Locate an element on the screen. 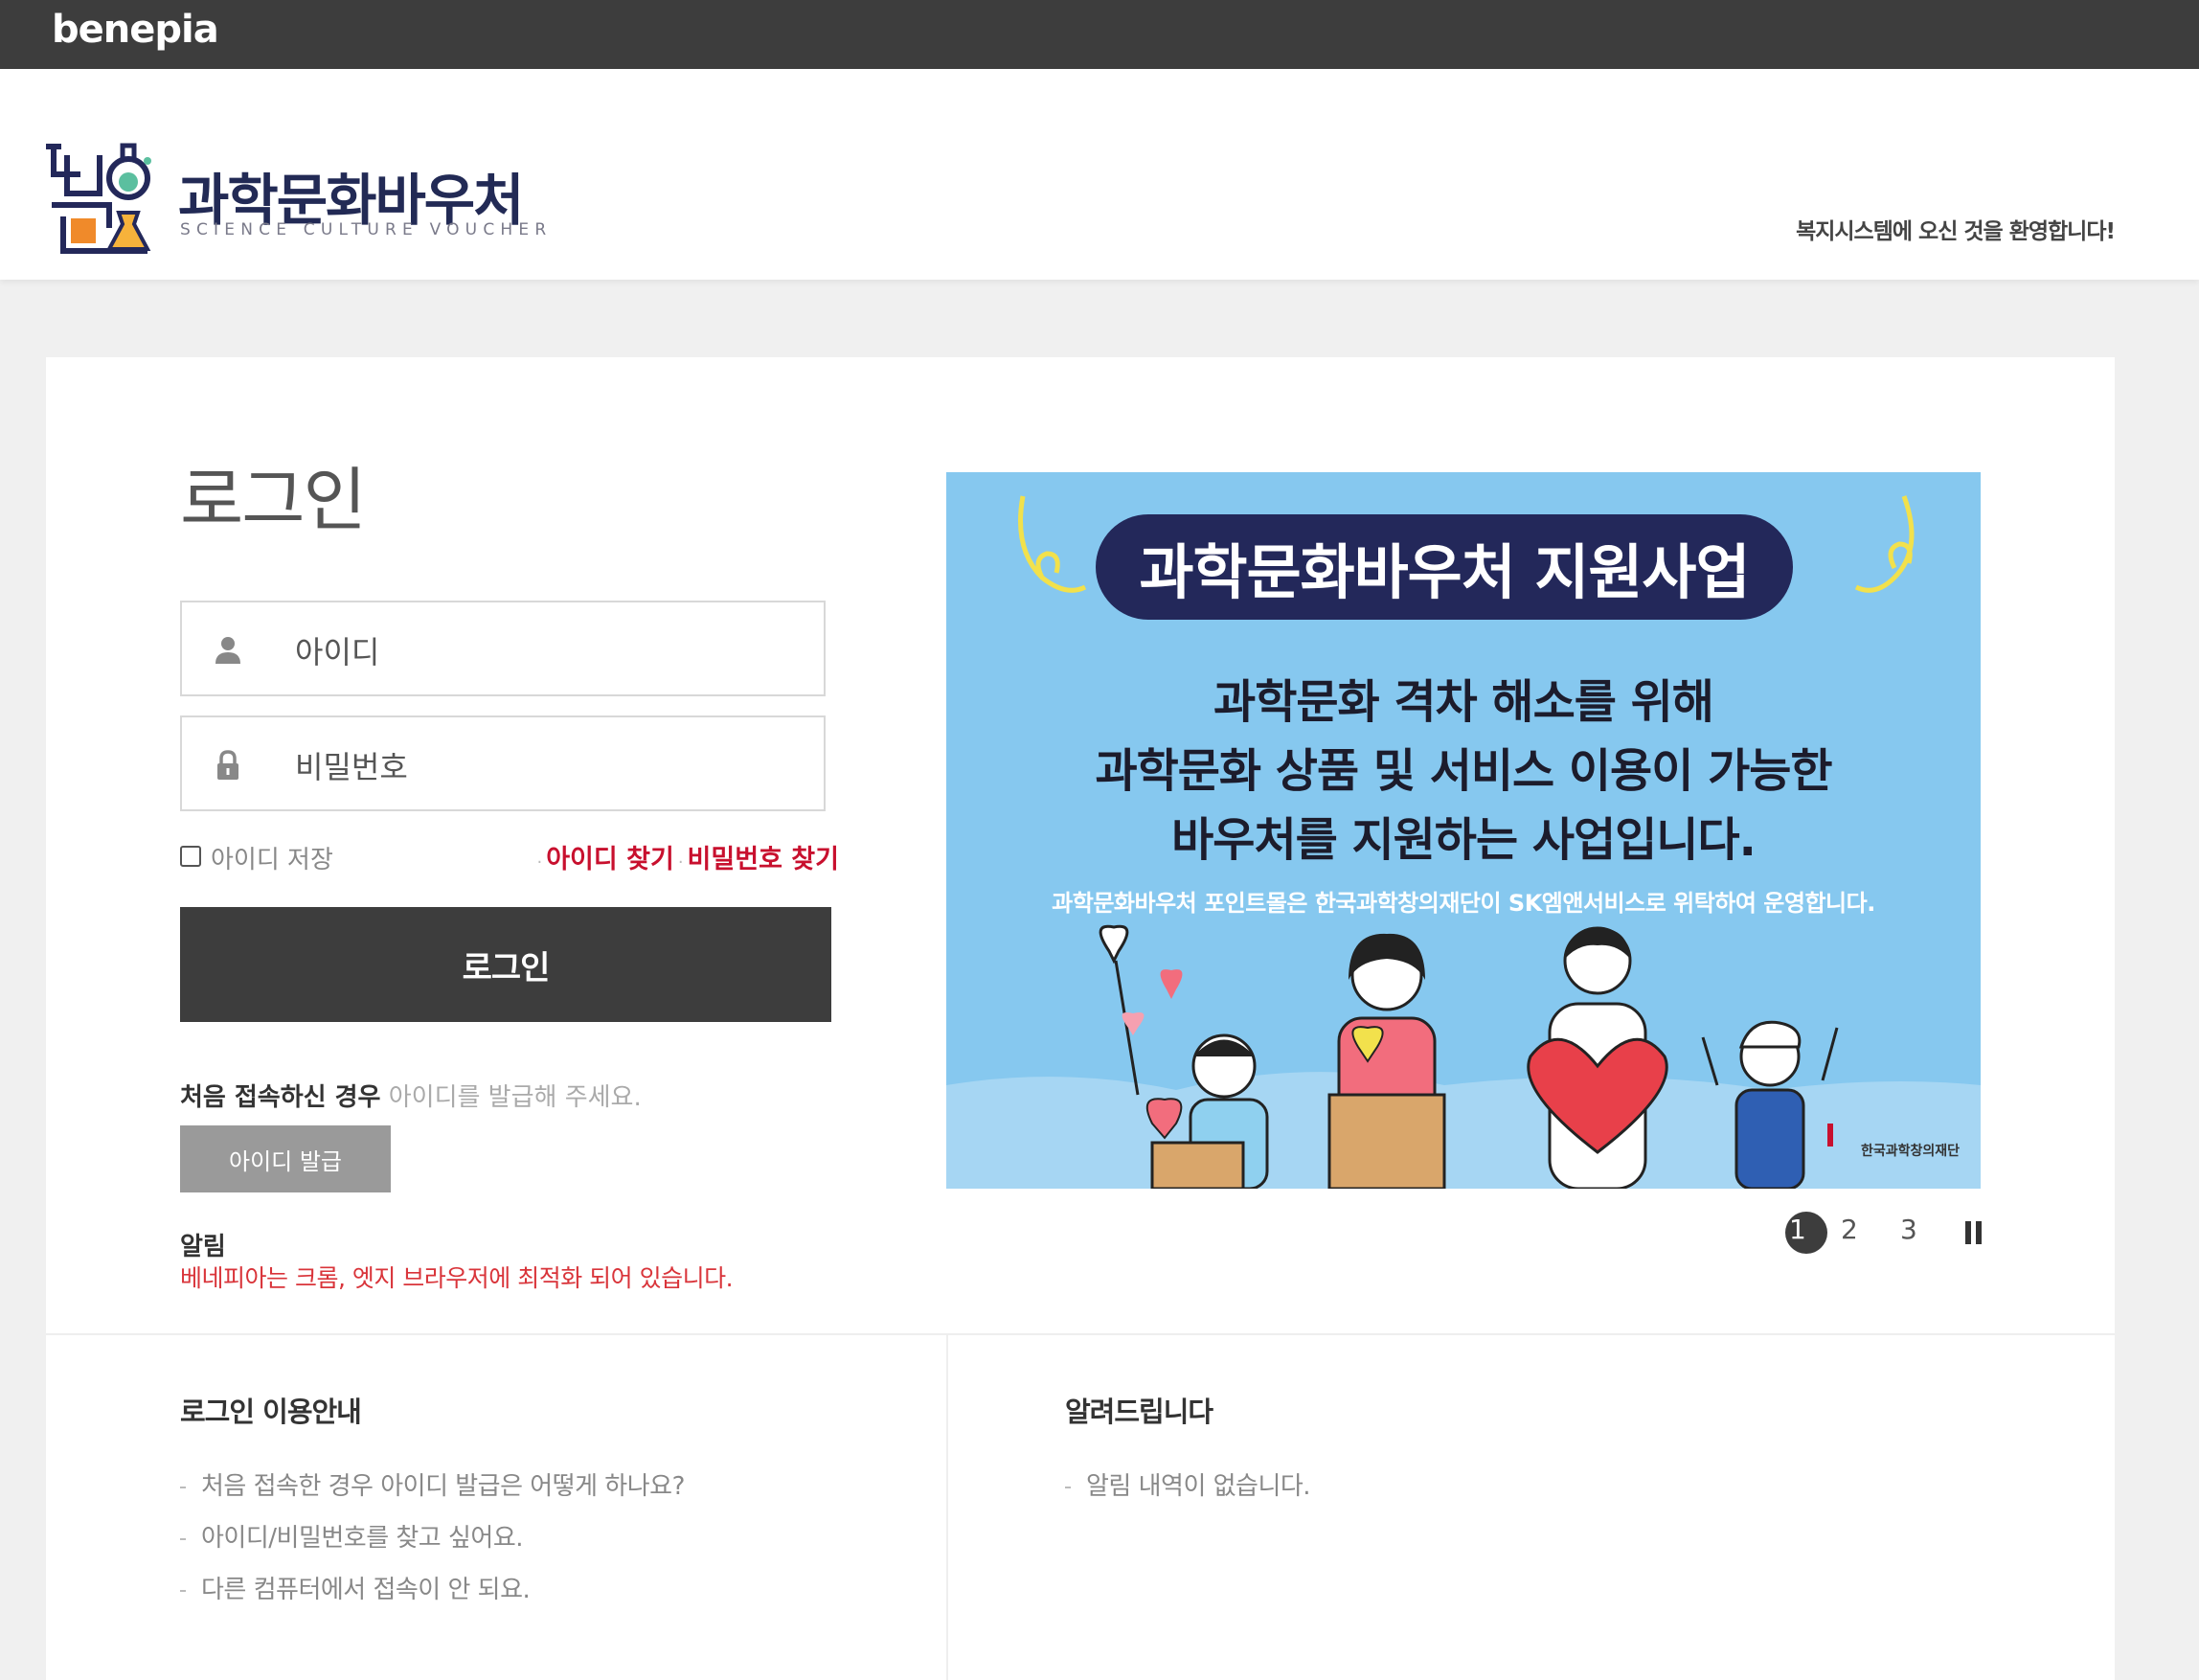 The height and width of the screenshot is (1680, 2199). find-password-link: 비밀번호 찾기 is located at coordinates (763, 859).